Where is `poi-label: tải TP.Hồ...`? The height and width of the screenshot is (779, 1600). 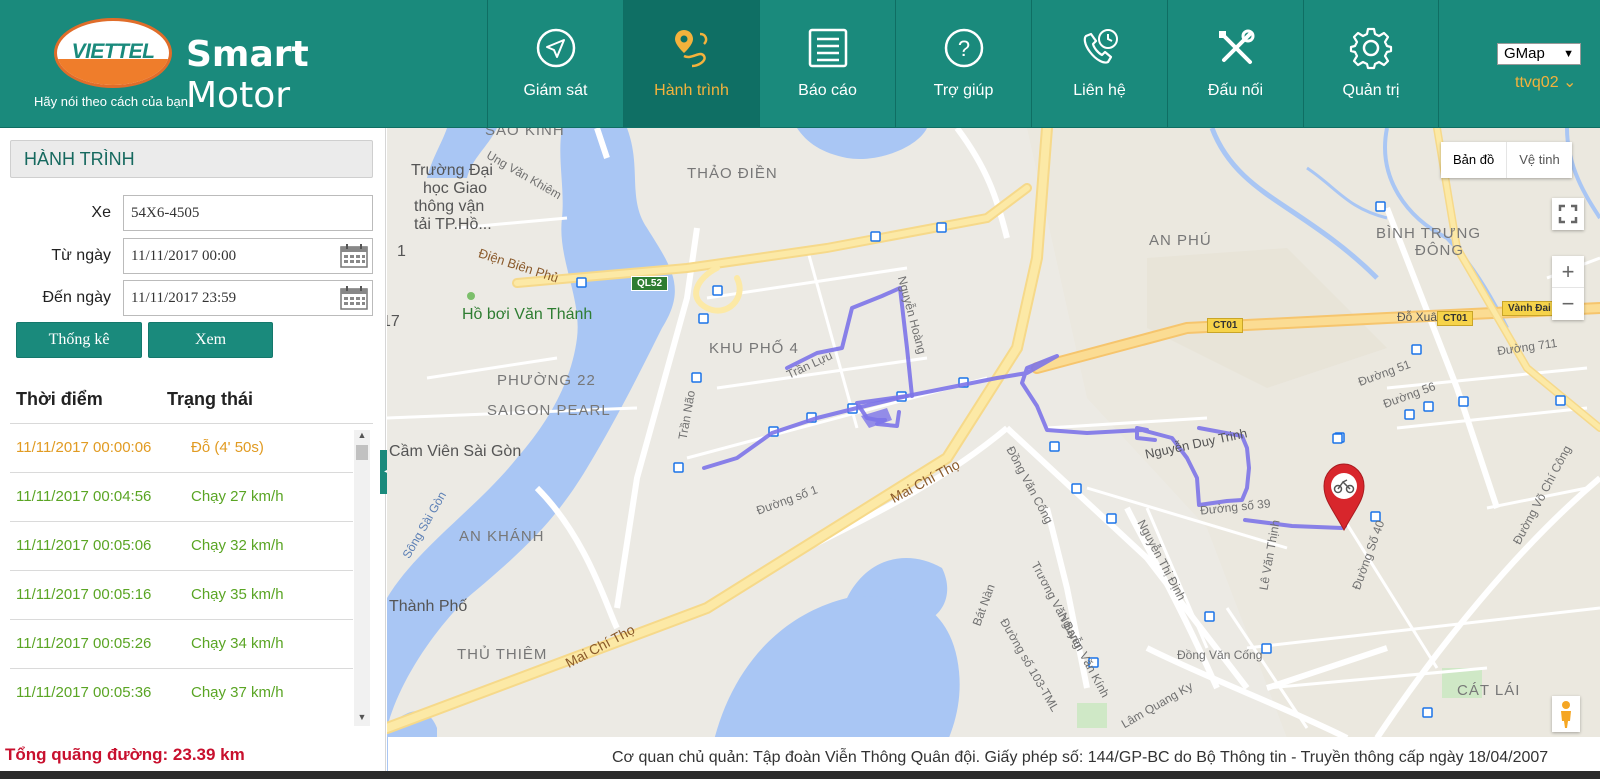 poi-label: tải TP.Hồ... is located at coordinates (453, 224).